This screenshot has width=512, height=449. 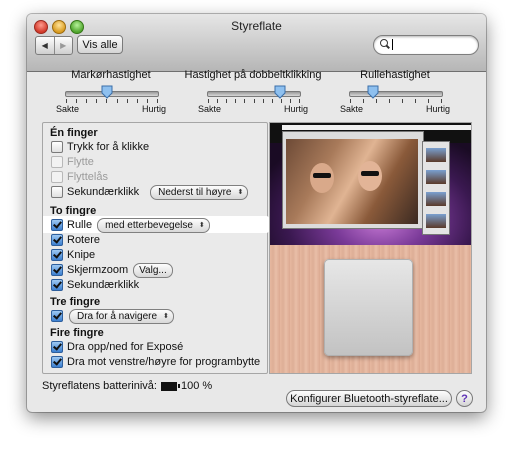 What do you see at coordinates (111, 75) in the screenshot?
I see `slider-title: Markørhastighet` at bounding box center [111, 75].